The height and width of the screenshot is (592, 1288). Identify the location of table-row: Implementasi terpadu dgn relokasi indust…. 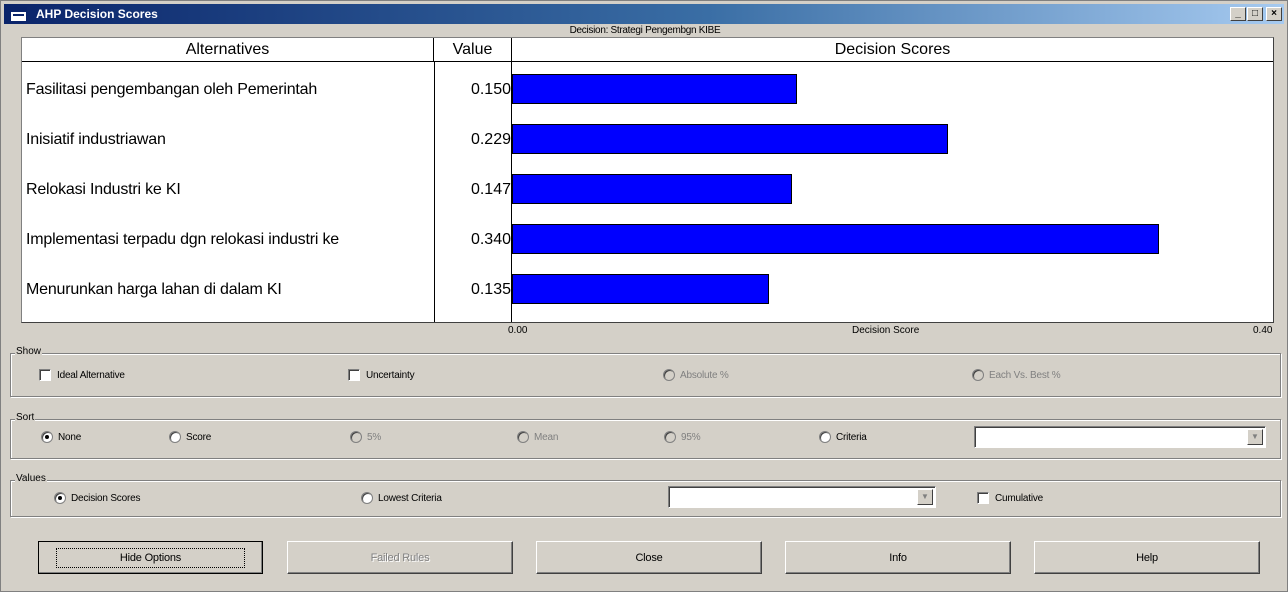
(647, 240).